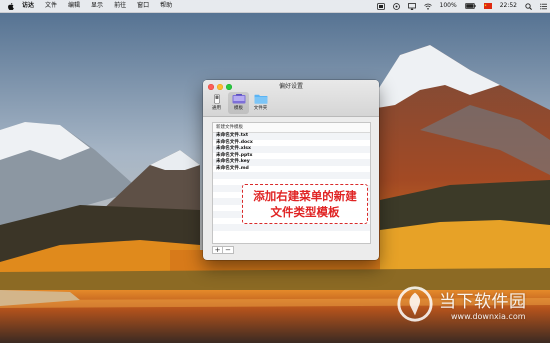 The width and height of the screenshot is (550, 343). What do you see at coordinates (415, 304) in the screenshot?
I see `watermark-logo-icon` at bounding box center [415, 304].